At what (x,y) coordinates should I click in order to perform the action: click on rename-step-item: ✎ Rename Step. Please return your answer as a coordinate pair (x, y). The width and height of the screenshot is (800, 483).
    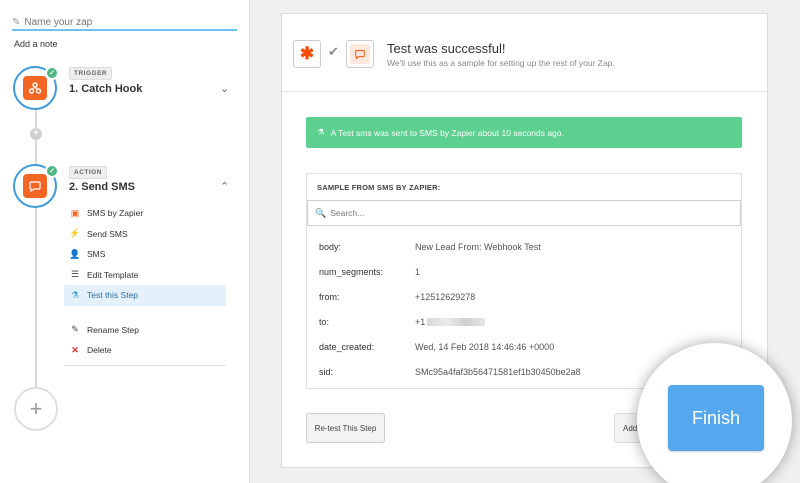
    Looking at the image, I should click on (145, 330).